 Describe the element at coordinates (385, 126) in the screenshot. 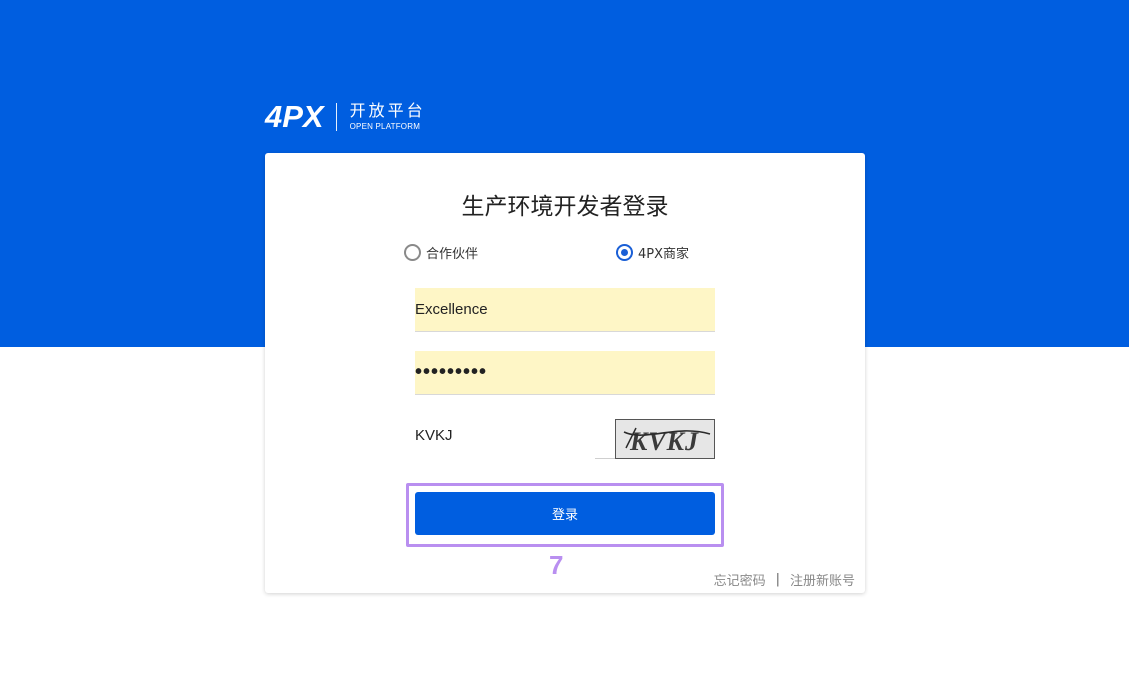

I see `logo-english-name: OPEN PLATFORM` at that location.